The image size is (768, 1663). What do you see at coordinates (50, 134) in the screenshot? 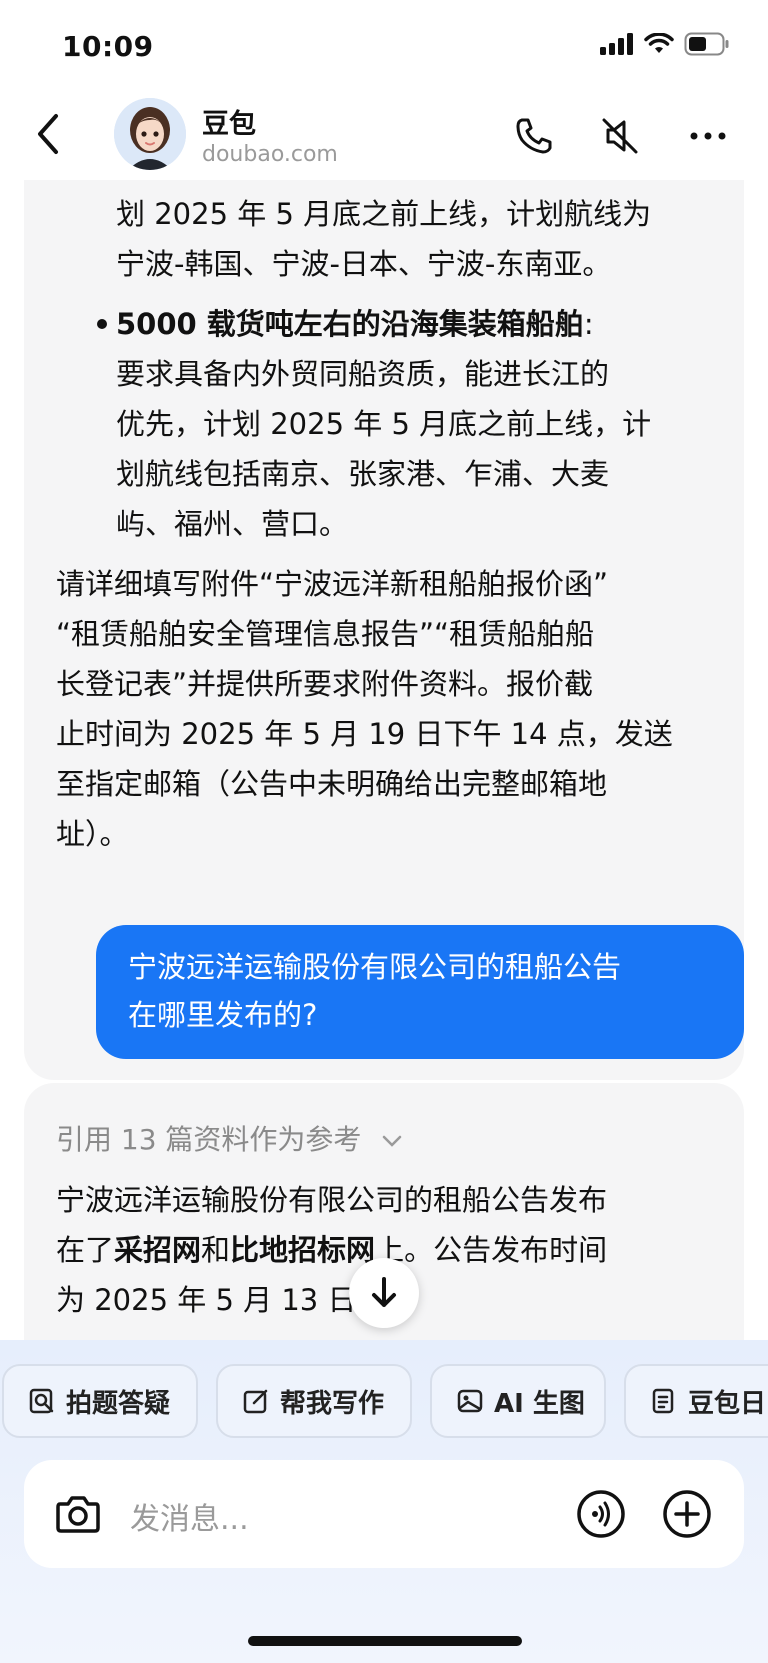
I see `back-arrow-icon` at bounding box center [50, 134].